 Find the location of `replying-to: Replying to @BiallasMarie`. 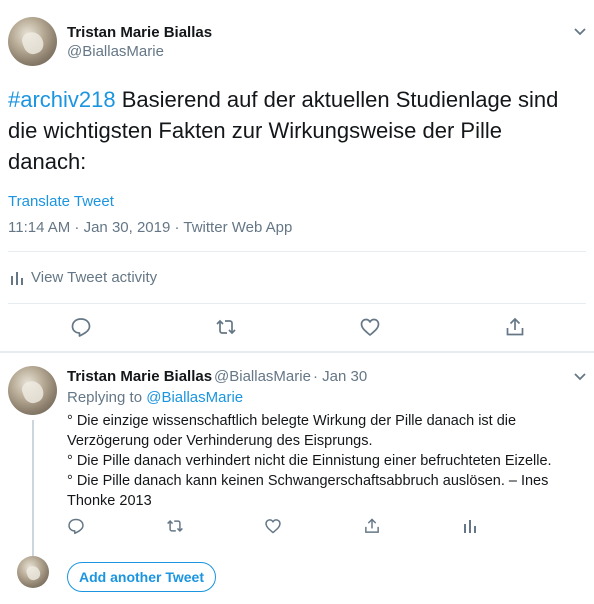

replying-to: Replying to @BiallasMarie is located at coordinates (155, 397).